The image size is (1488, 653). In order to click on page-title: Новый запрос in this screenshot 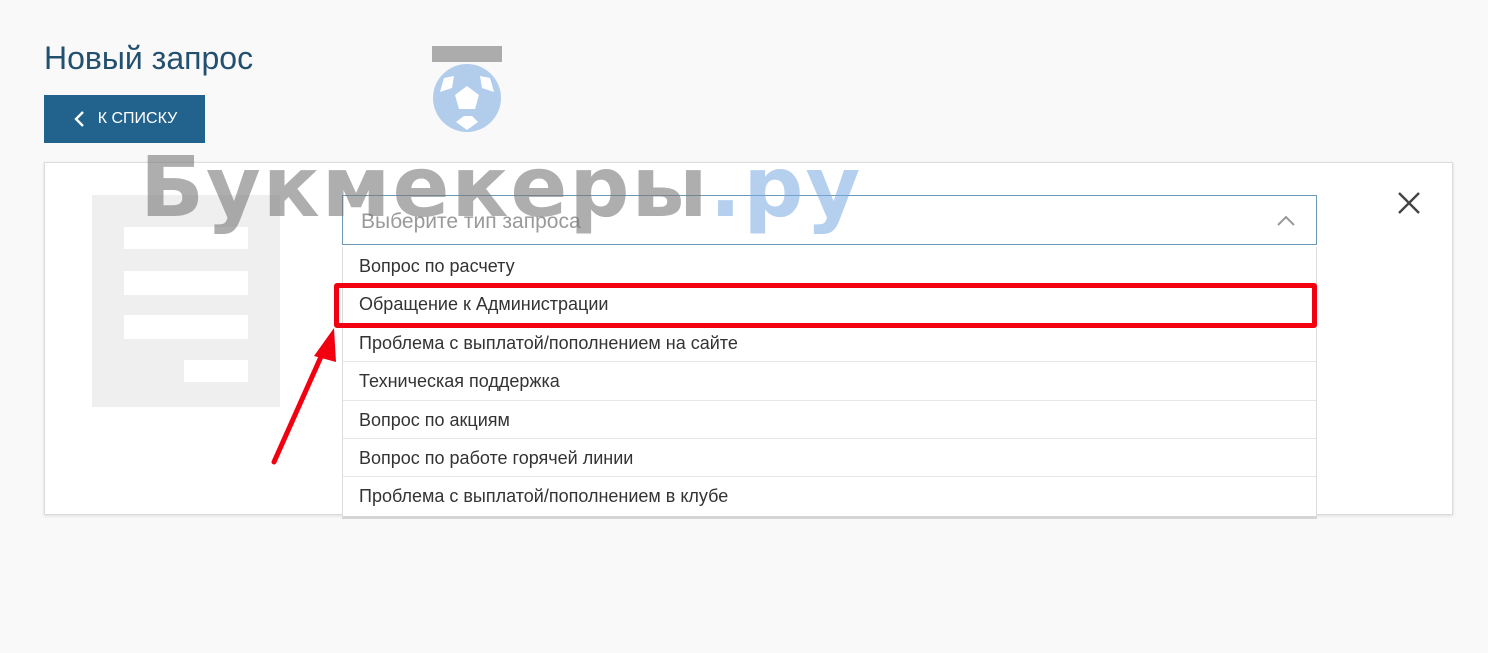, I will do `click(149, 58)`.